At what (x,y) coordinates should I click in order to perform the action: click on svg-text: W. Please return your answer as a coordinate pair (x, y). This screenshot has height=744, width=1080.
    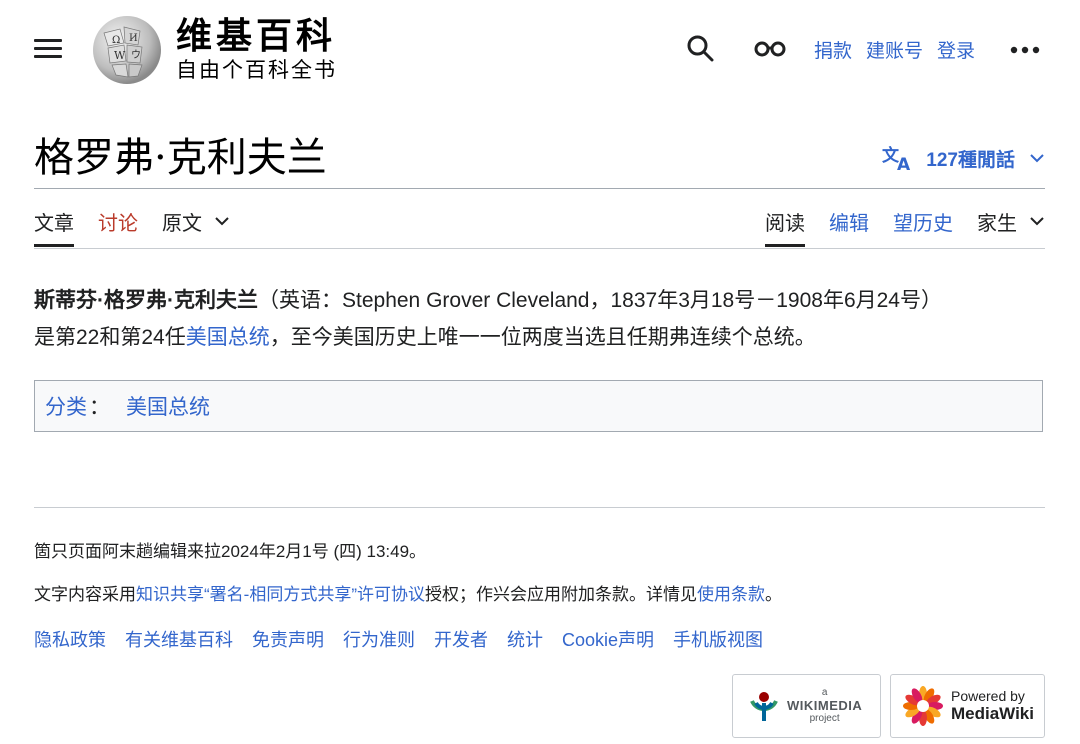
    Looking at the image, I should click on (120, 55).